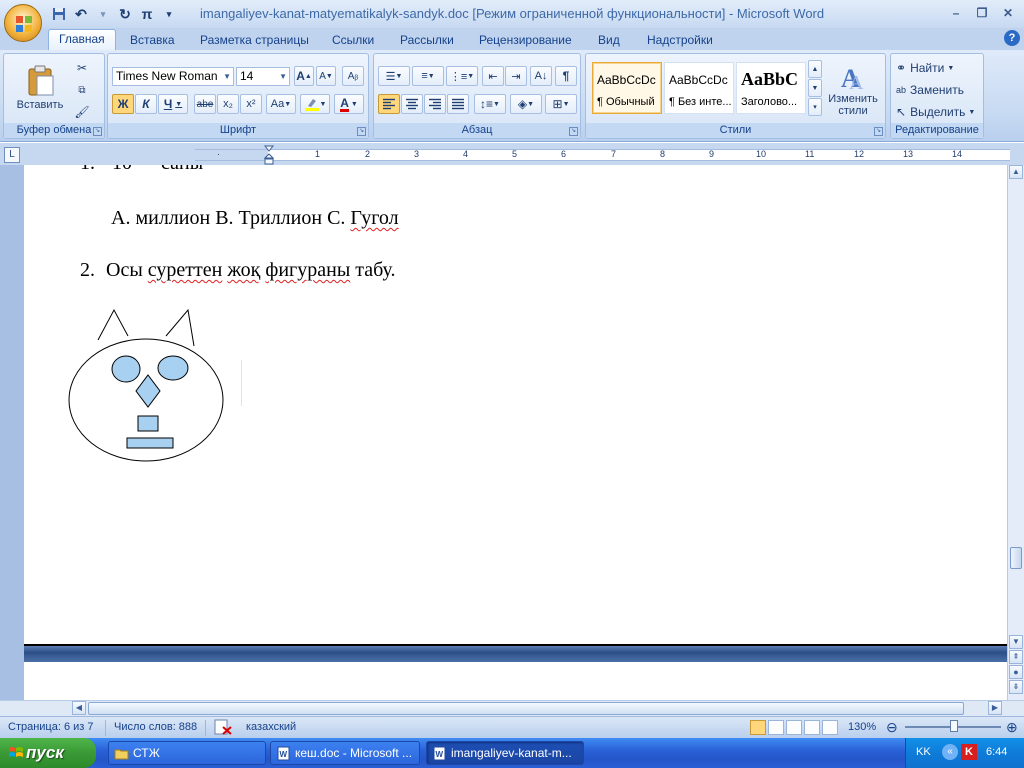 This screenshot has width=1024, height=768. Describe the element at coordinates (1015, 432) in the screenshot. I see `vertical-scrollbar: ▲ ▼ ⇞ ● ⇟` at that location.